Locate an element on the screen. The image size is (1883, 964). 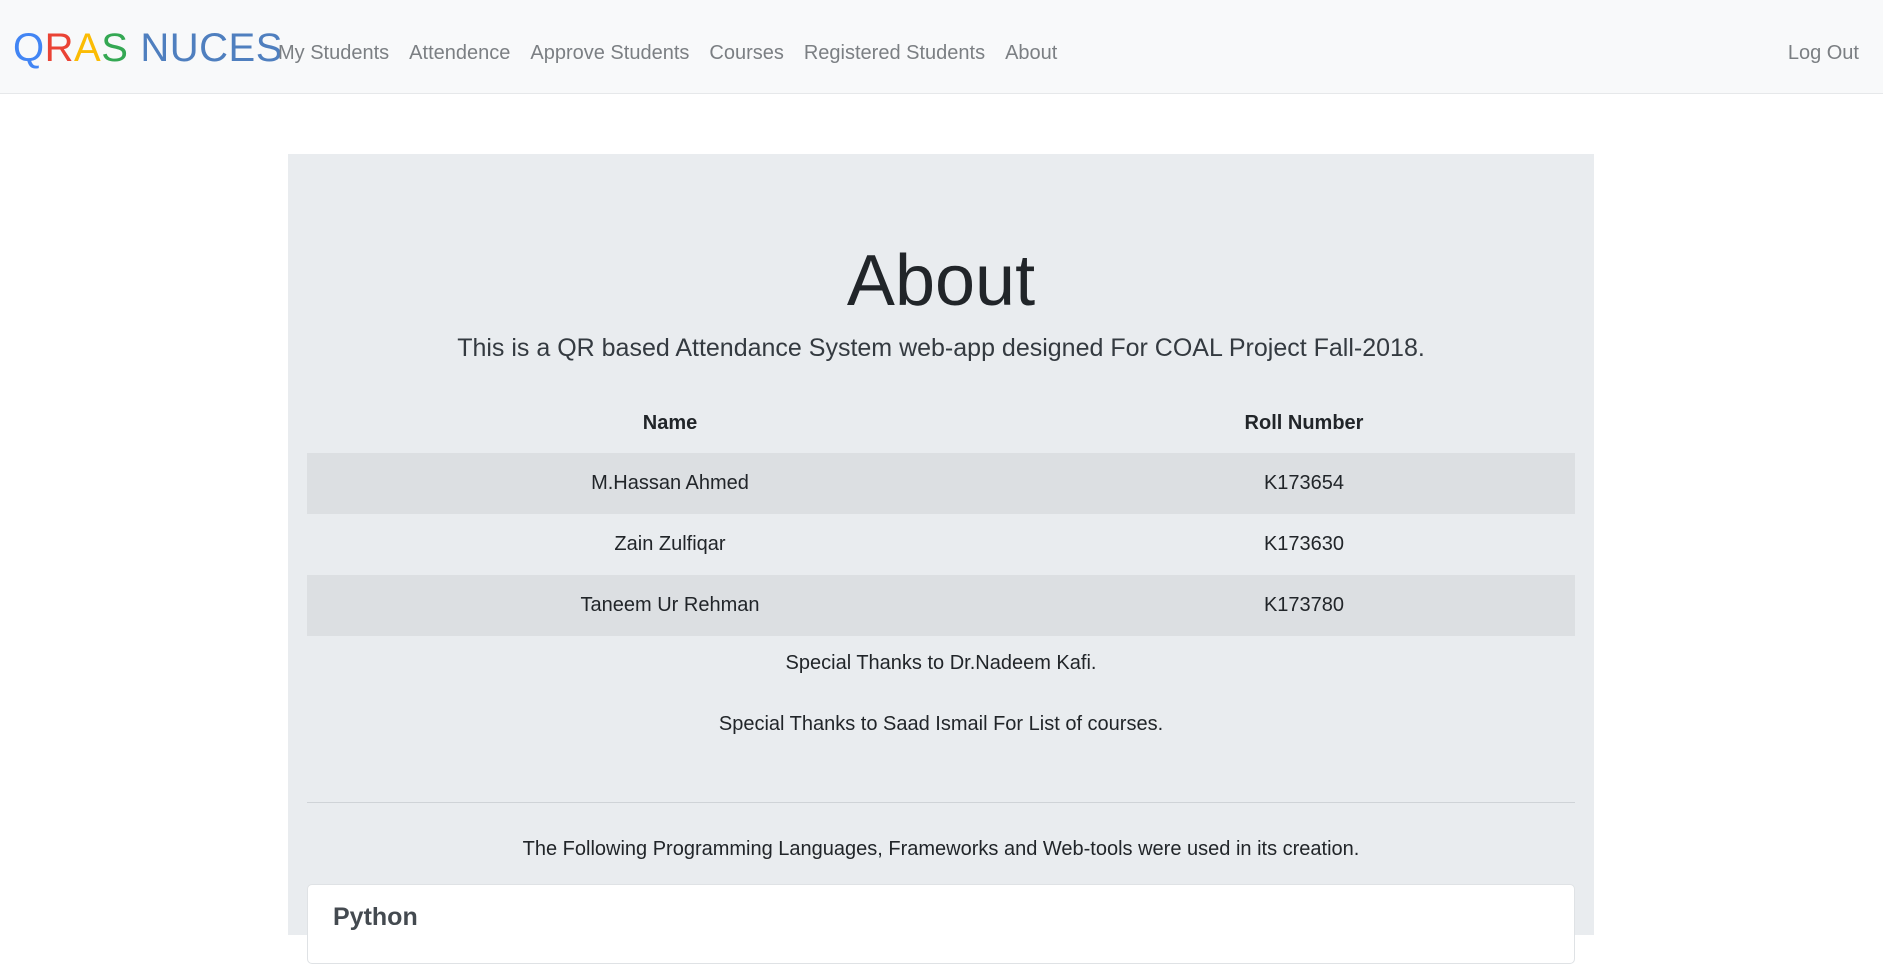
table-row: Taneem Ur Rehman K173780 is located at coordinates (941, 605).